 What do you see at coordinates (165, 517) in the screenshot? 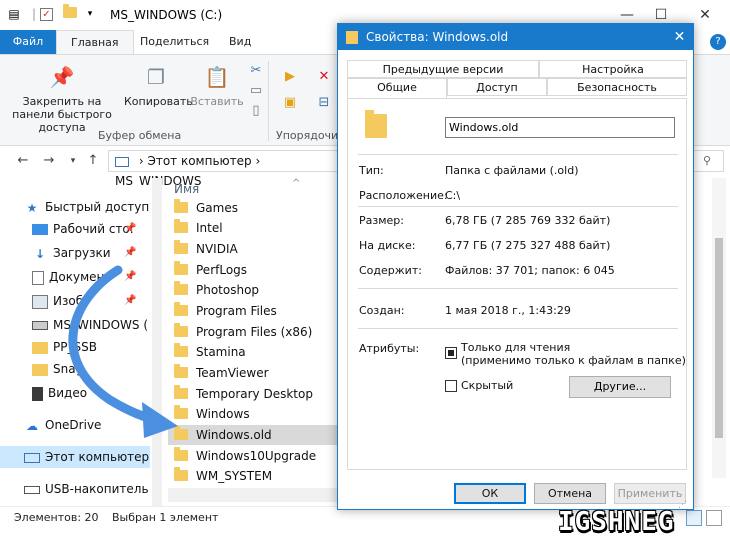
I see `status-selected: Выбран 1 элемент` at bounding box center [165, 517].